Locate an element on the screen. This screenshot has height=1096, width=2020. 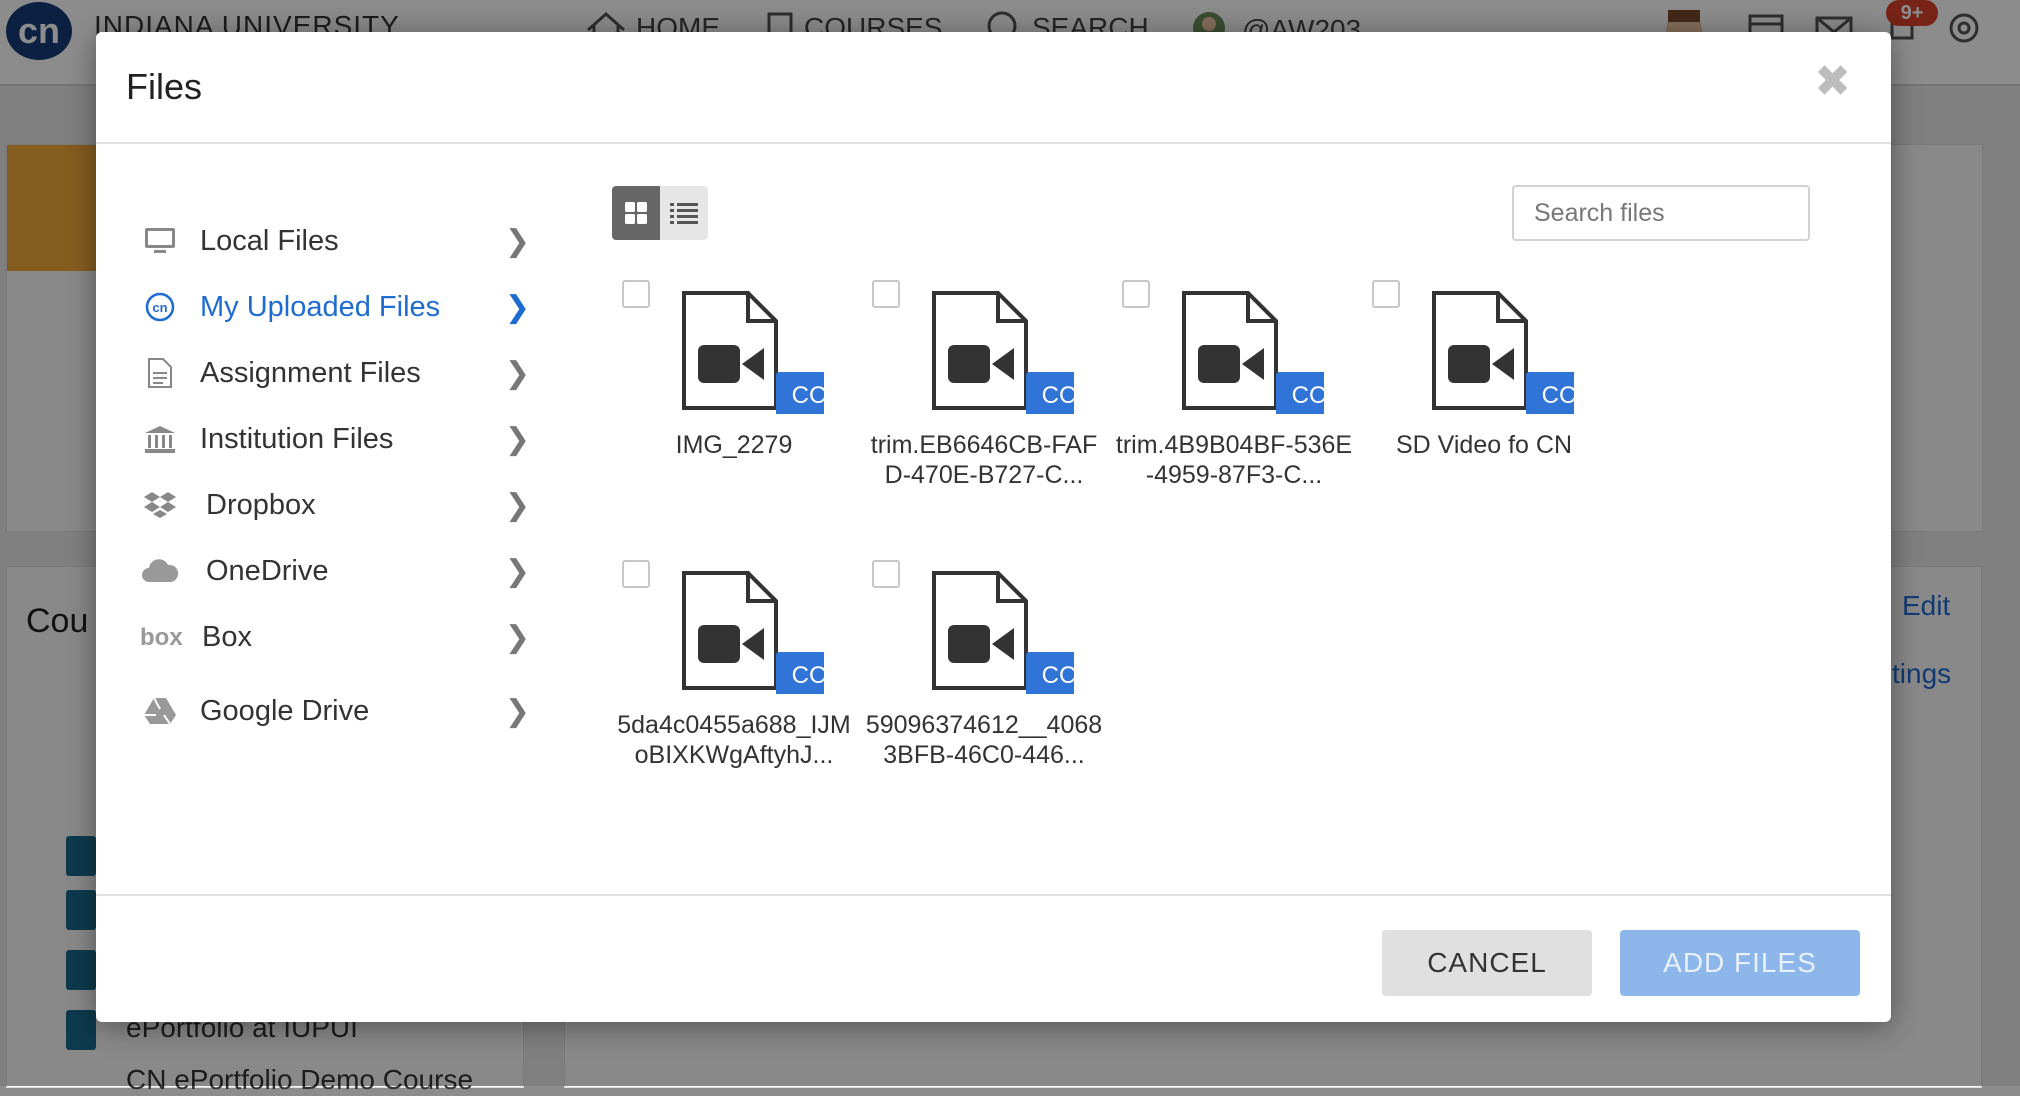
document-icon is located at coordinates (160, 373).